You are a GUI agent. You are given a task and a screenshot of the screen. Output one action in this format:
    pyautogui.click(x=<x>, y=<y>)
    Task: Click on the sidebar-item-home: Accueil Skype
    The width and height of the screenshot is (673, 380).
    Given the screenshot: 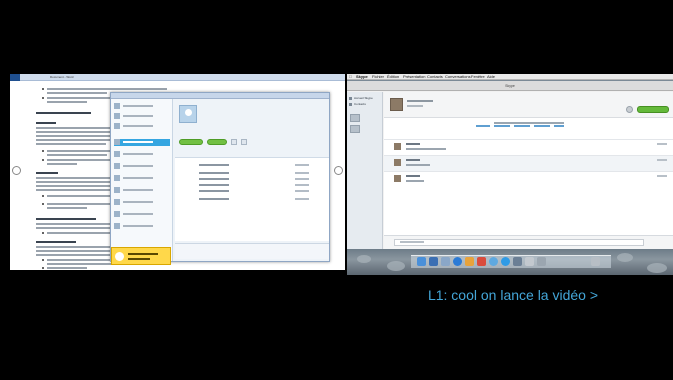 What is the action you would take?
    pyautogui.click(x=365, y=98)
    